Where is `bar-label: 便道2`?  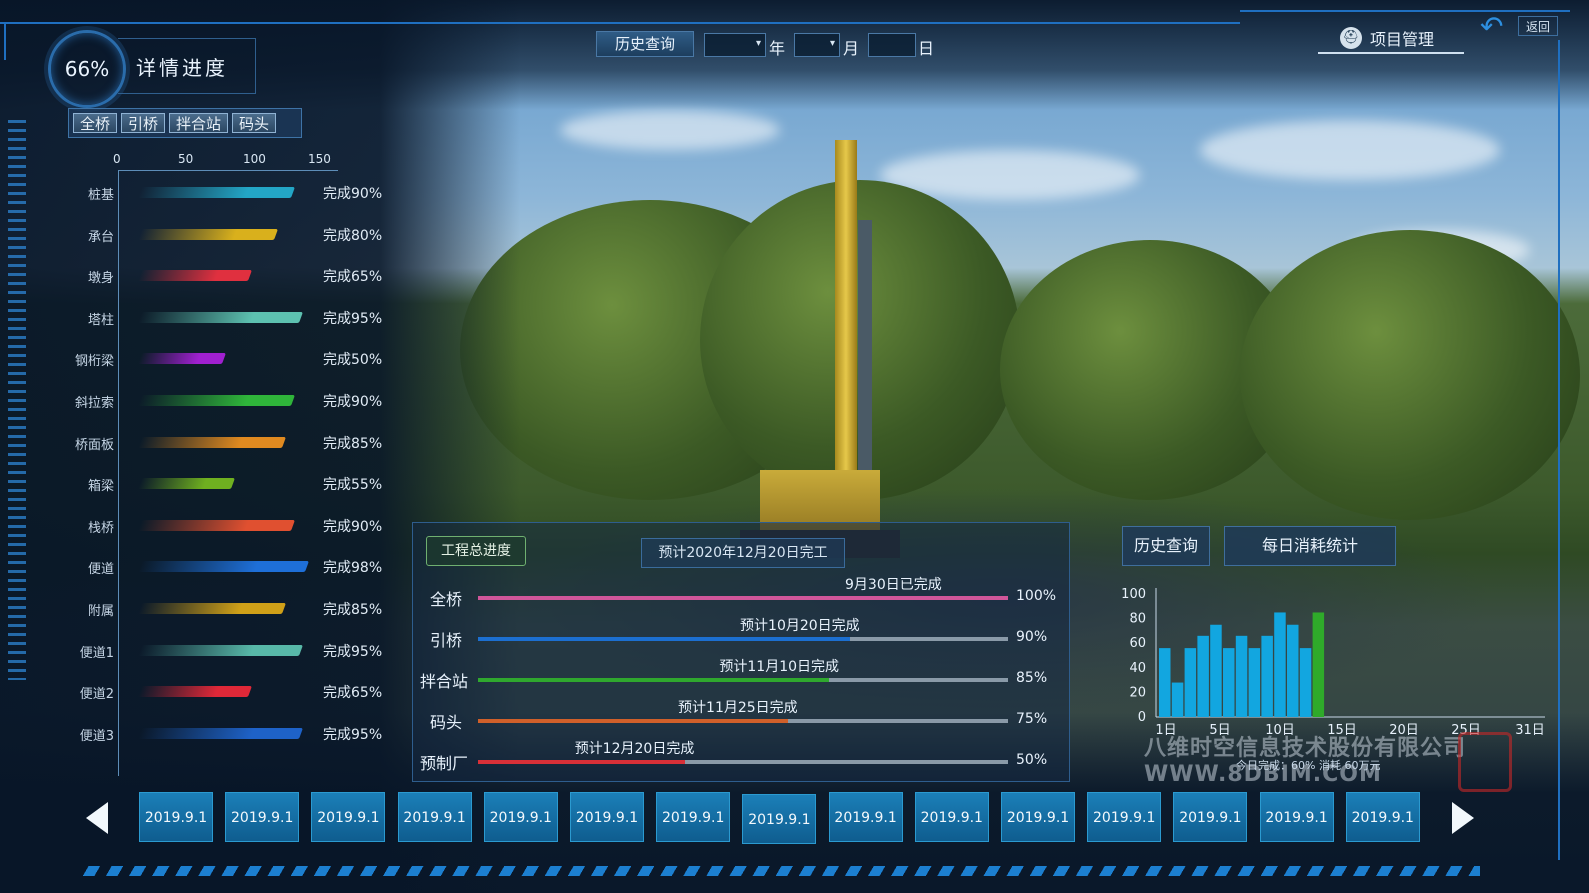
bar-label: 便道2 is located at coordinates (96, 695).